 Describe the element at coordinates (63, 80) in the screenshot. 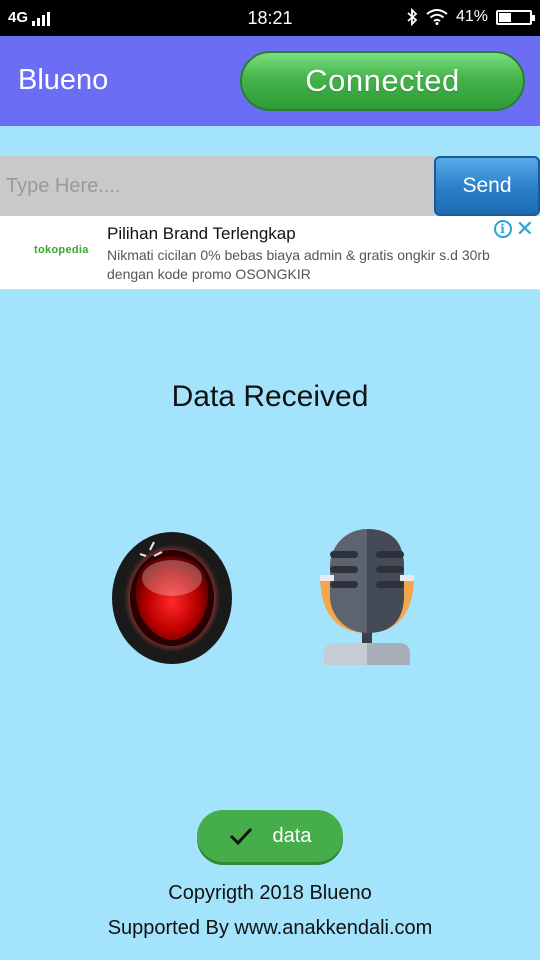

I see `app-title: Blueno` at that location.